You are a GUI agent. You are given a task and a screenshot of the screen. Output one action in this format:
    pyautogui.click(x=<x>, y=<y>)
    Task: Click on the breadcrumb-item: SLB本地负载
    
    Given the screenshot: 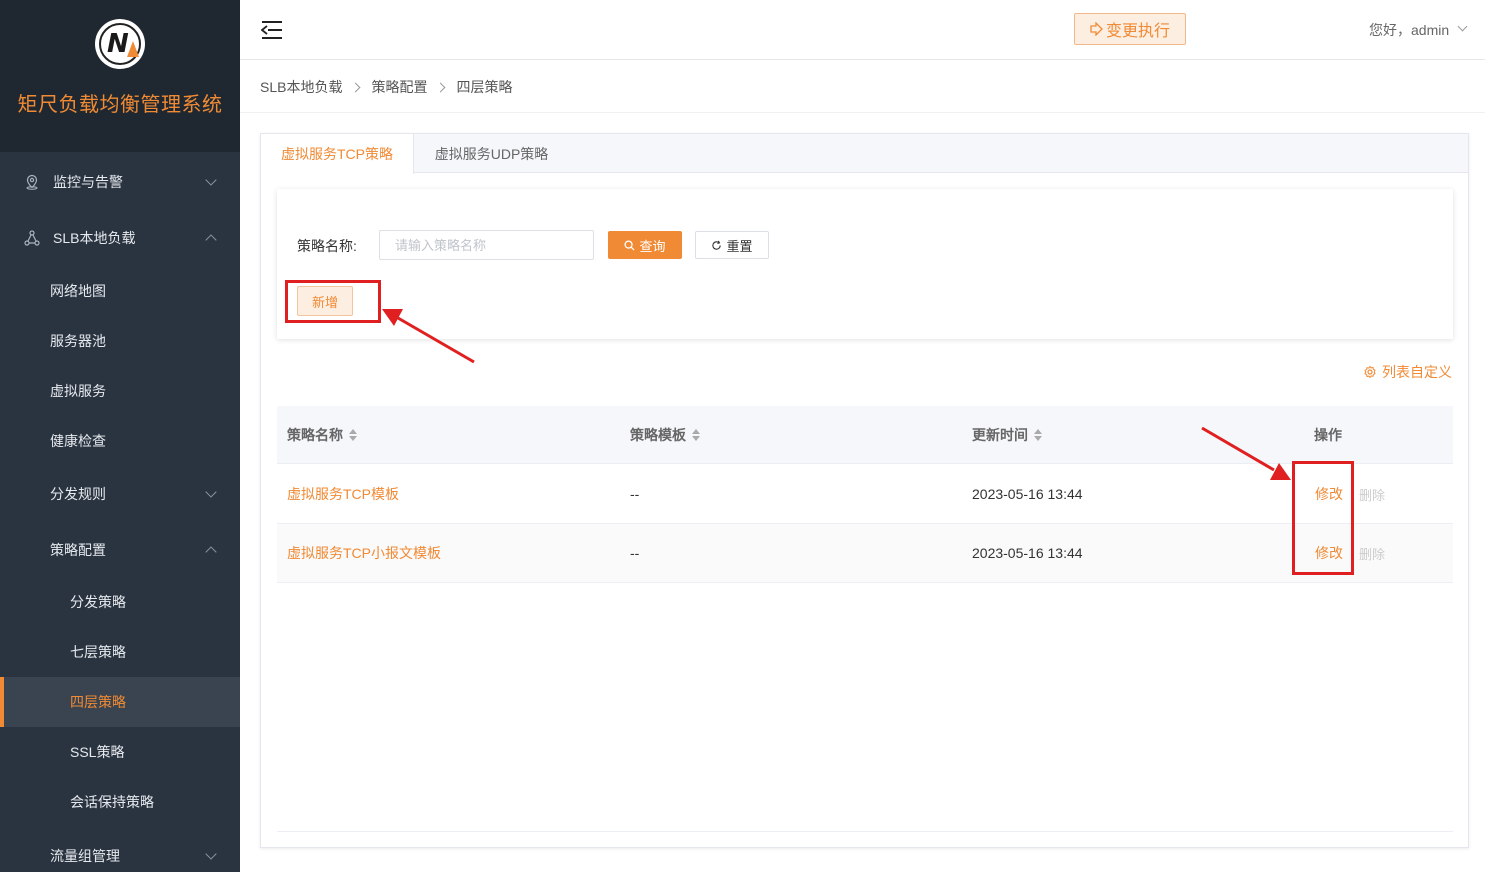 What is the action you would take?
    pyautogui.click(x=301, y=87)
    